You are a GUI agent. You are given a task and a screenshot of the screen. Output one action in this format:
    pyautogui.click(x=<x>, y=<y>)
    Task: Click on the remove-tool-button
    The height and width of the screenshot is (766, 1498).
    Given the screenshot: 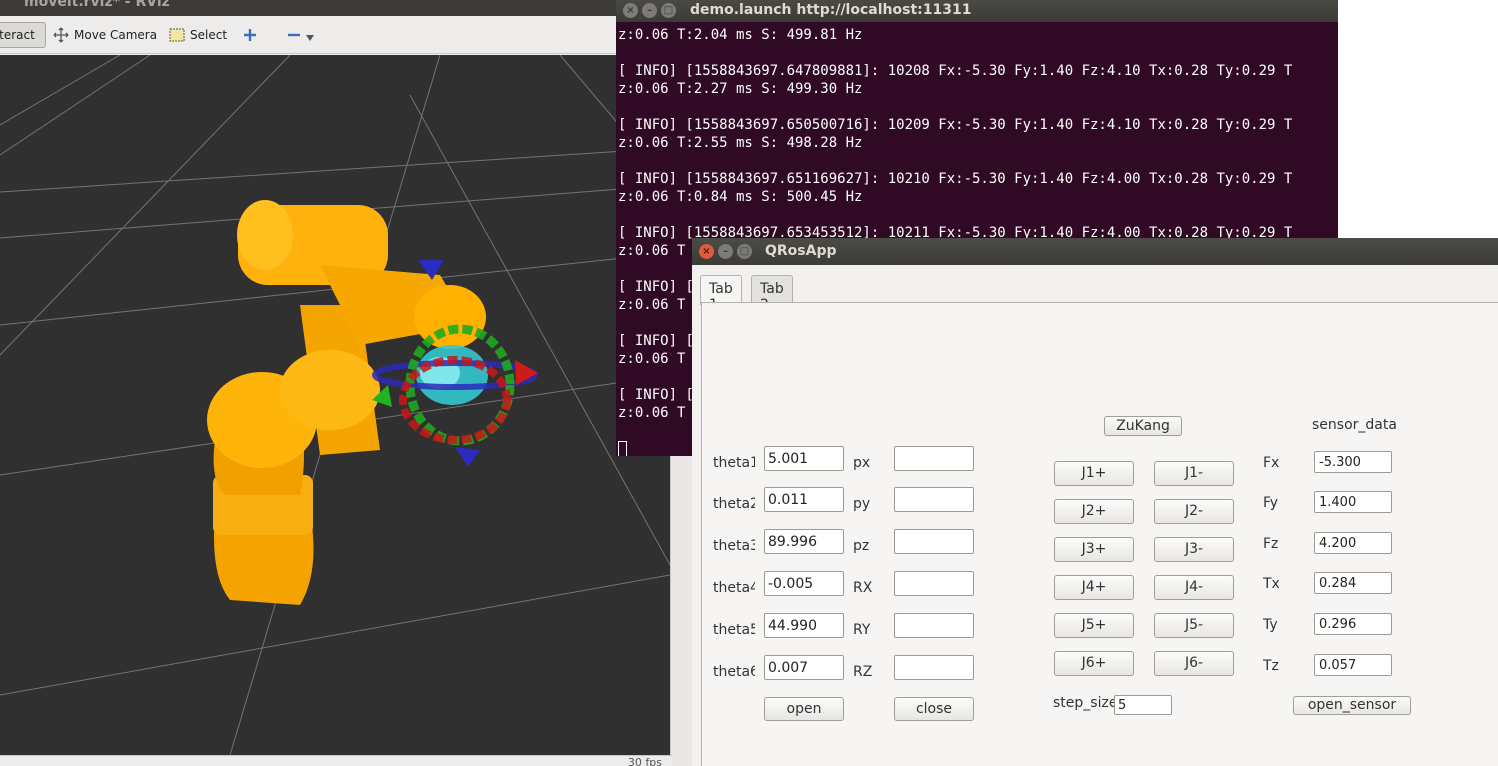 What is the action you would take?
    pyautogui.click(x=300, y=35)
    